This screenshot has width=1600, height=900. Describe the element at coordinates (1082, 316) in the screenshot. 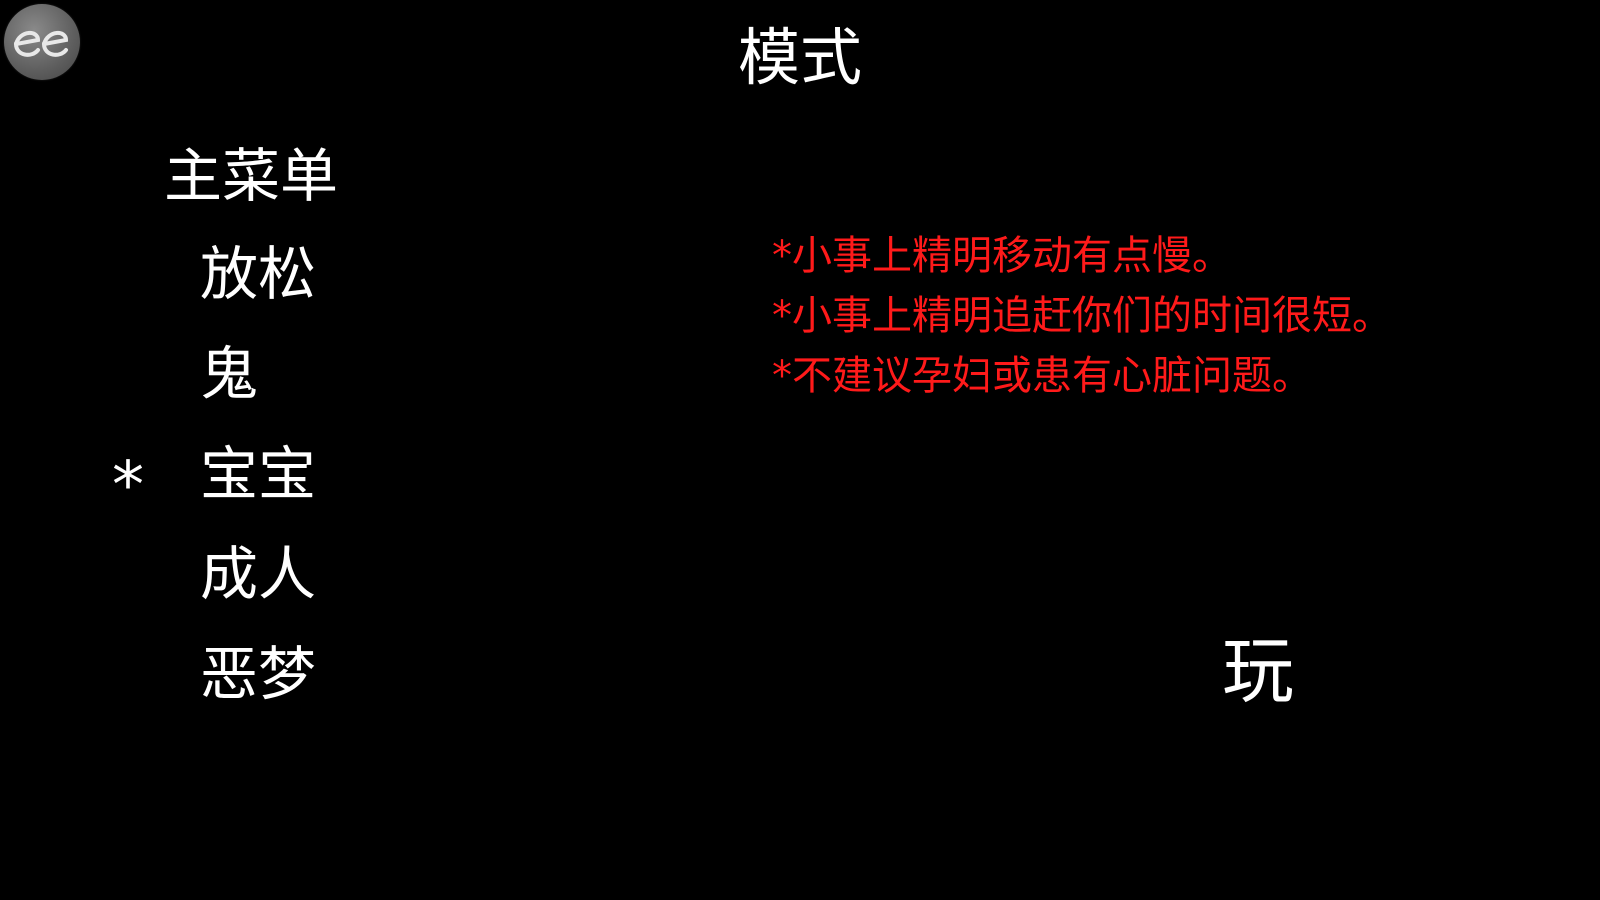

I see `mode-description-line: *小事上精明追赶你们的时间很短。` at that location.